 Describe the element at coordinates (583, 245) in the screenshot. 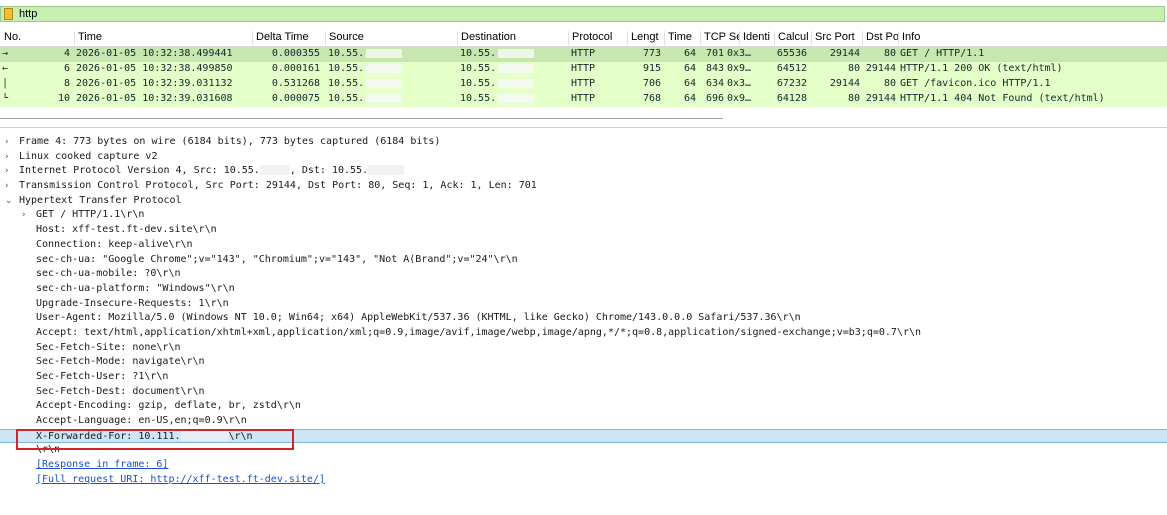

I see `tree-item-header: Connection: keep-alive\r\n` at that location.